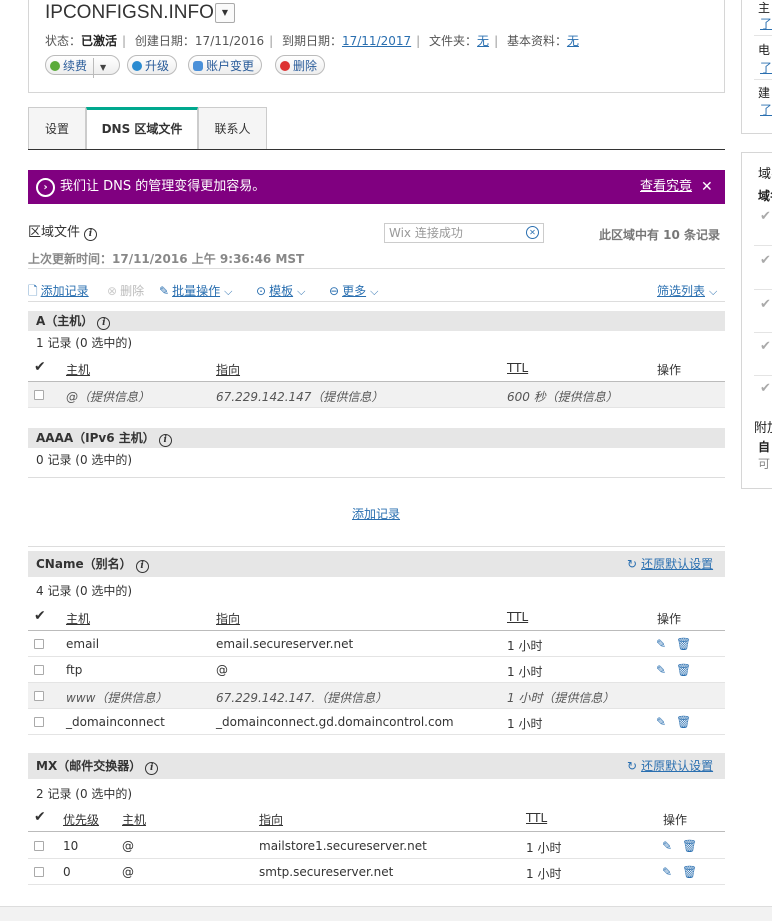 Image resolution: width=772 pixels, height=921 pixels. Describe the element at coordinates (84, 591) in the screenshot. I see `section-cname-count: 4 记录 (0 选中的)` at that location.